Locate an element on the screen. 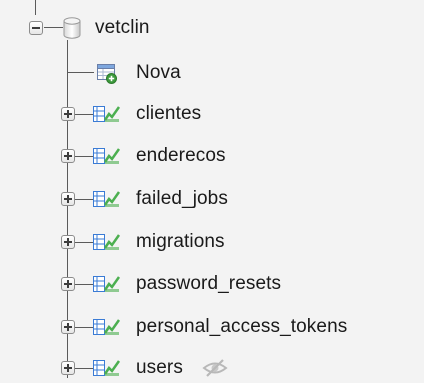 This screenshot has height=383, width=424. new-table-icon is located at coordinates (107, 76).